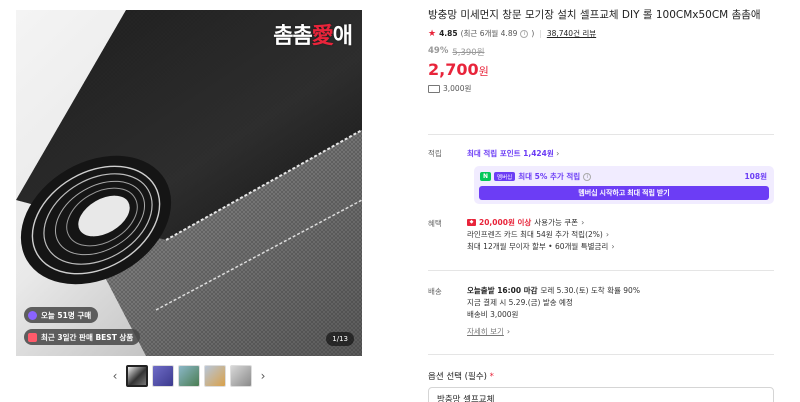 The height and width of the screenshot is (402, 800). Describe the element at coordinates (541, 246) in the screenshot. I see `installment-line: 최대 12개월 무이자 할부 • 60개월 특별금리 ›` at that location.